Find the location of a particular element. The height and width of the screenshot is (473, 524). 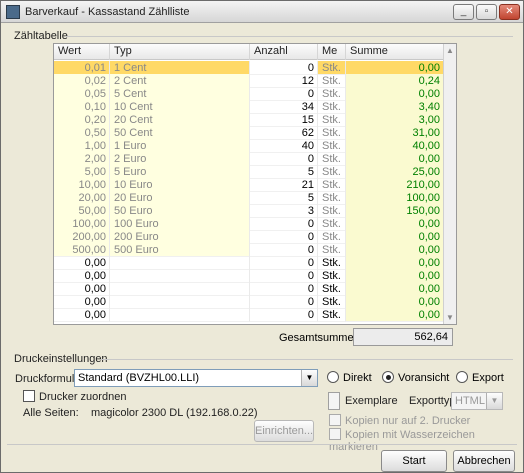

table-row: 0,50 50 Cent 62 Stk. 31,00 is located at coordinates (249, 133).